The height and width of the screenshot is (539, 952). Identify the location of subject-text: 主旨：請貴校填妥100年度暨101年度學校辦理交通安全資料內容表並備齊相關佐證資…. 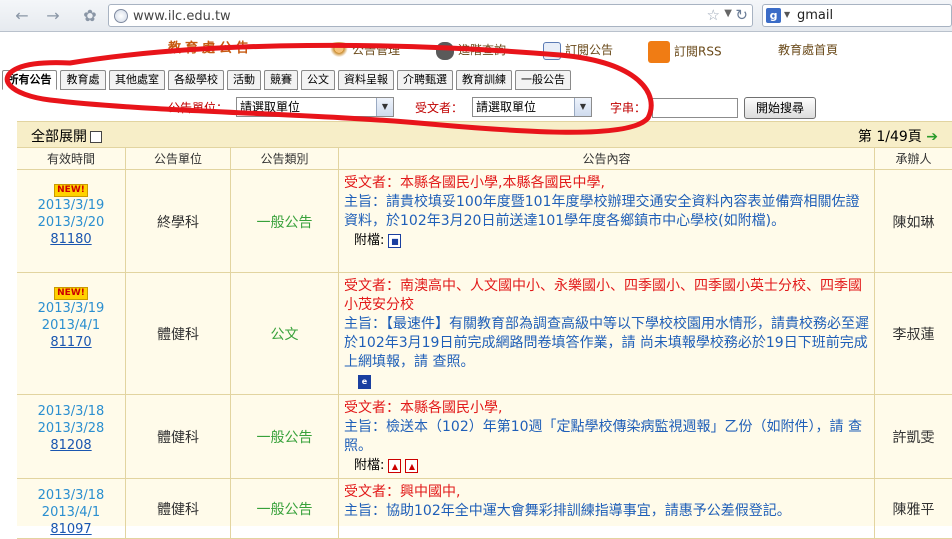
(607, 212).